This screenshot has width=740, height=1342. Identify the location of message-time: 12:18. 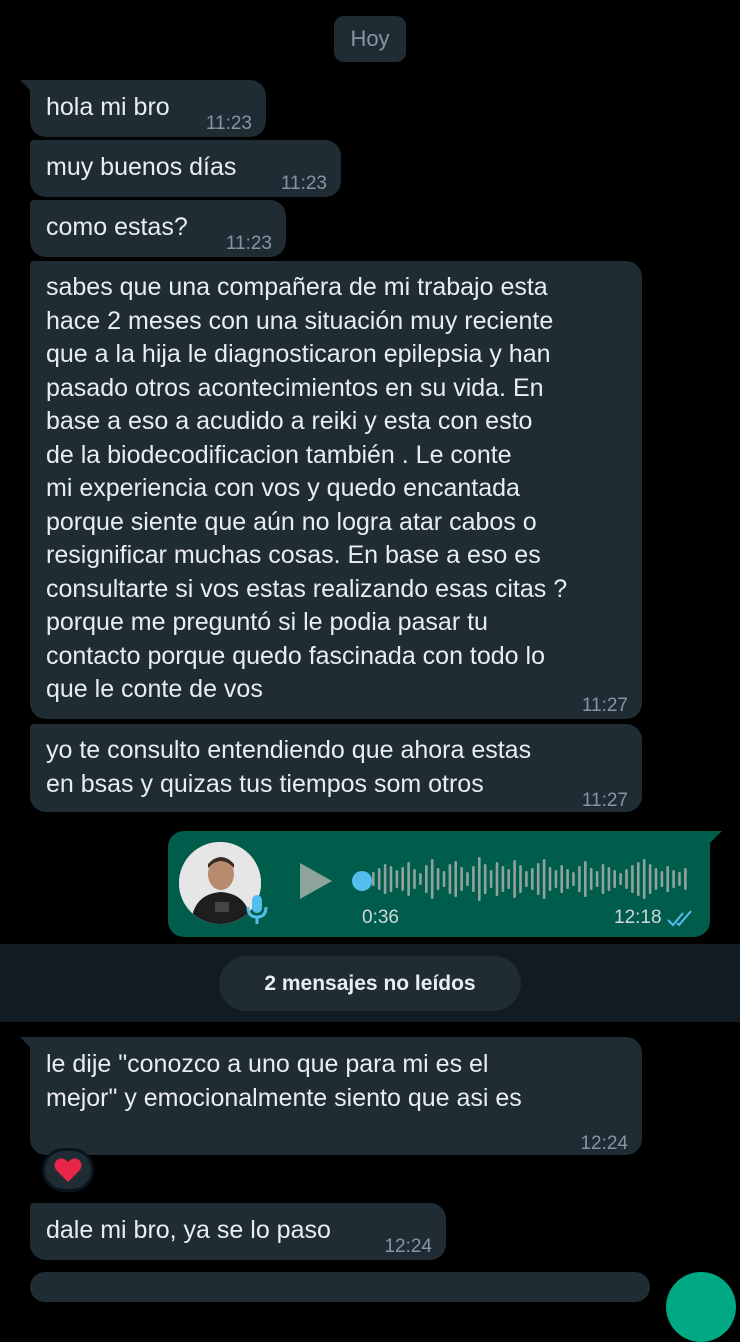
(638, 917).